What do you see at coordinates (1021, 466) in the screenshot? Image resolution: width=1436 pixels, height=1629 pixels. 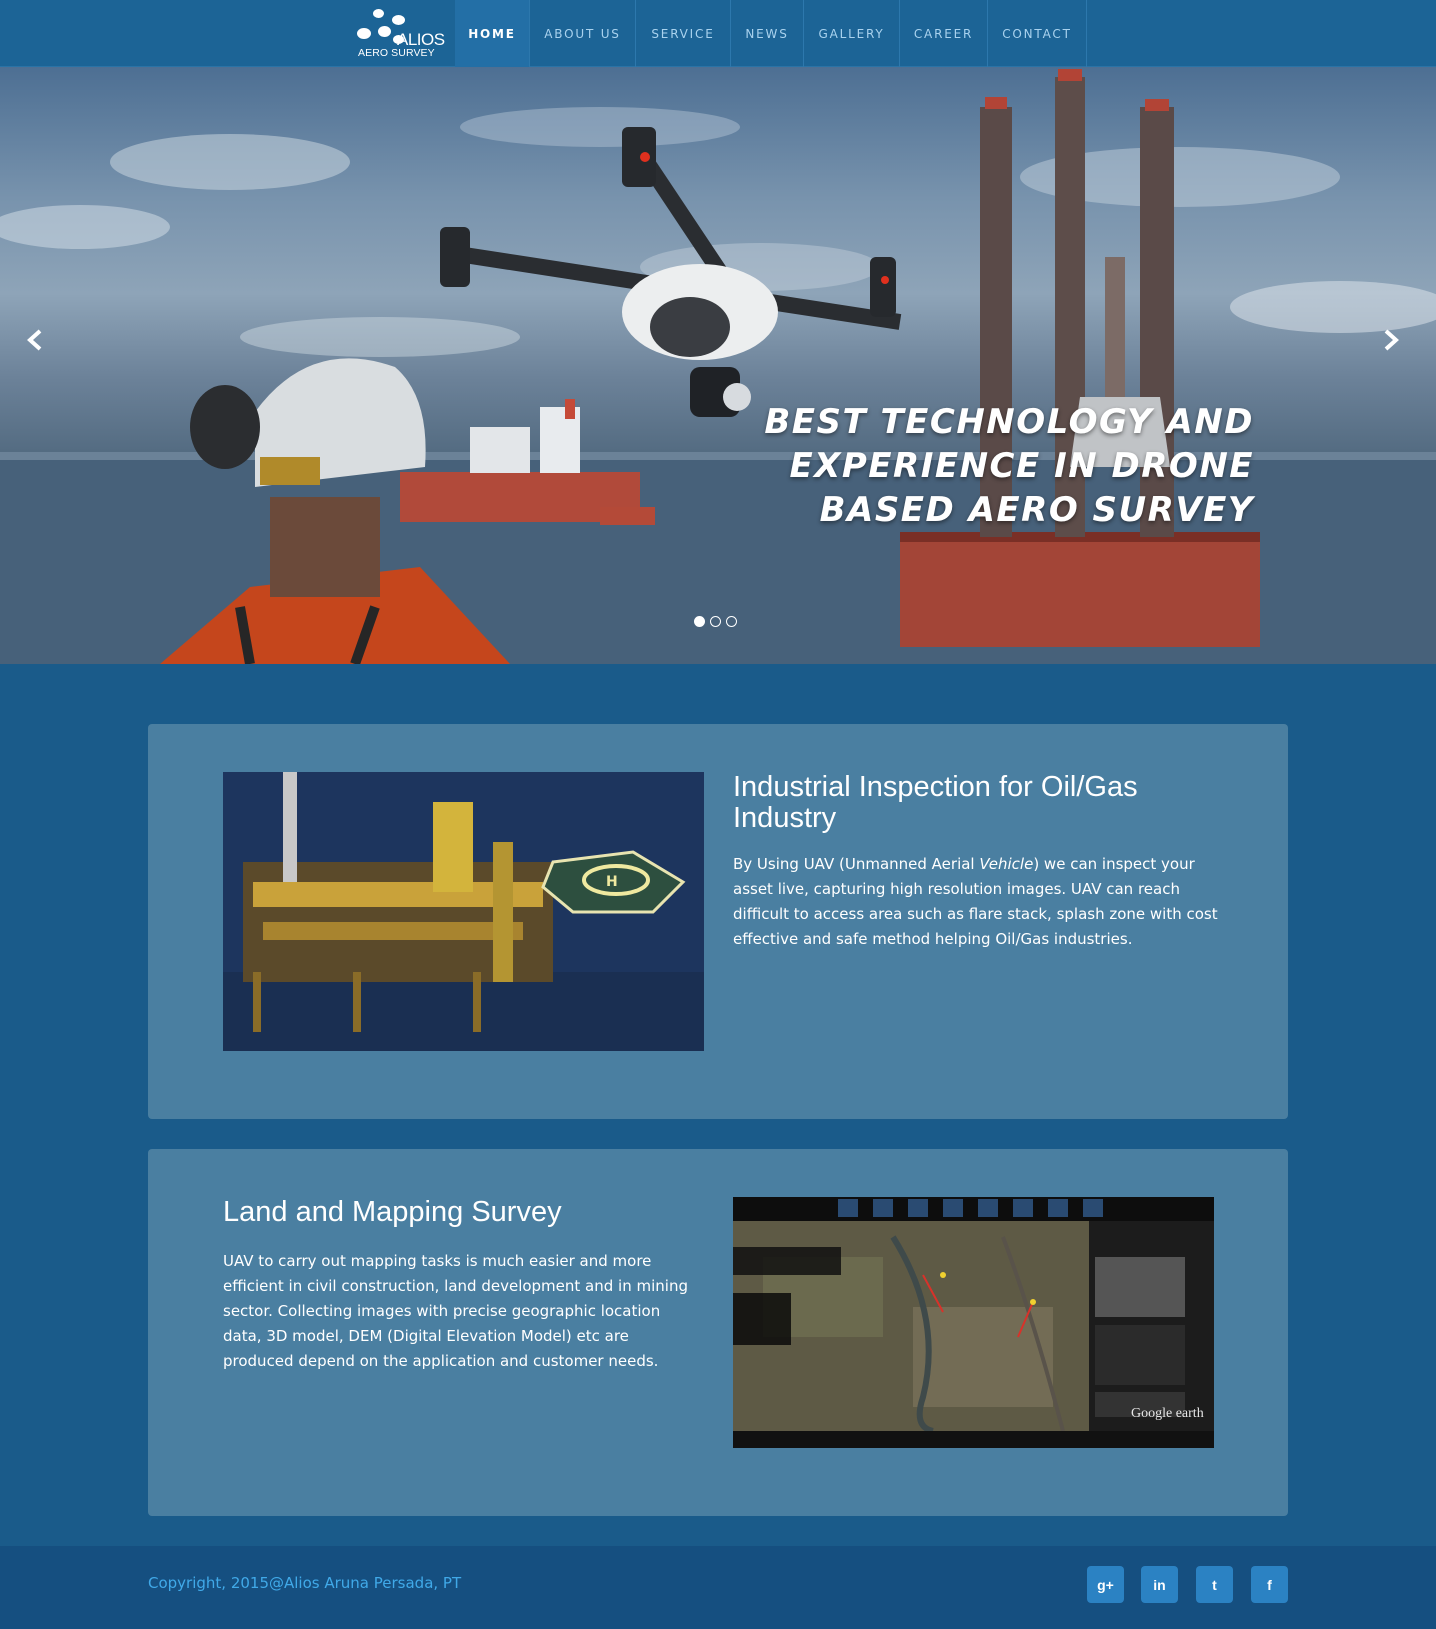 I see `hero-headline-line: EXPERIENCE IN DRONE` at bounding box center [1021, 466].